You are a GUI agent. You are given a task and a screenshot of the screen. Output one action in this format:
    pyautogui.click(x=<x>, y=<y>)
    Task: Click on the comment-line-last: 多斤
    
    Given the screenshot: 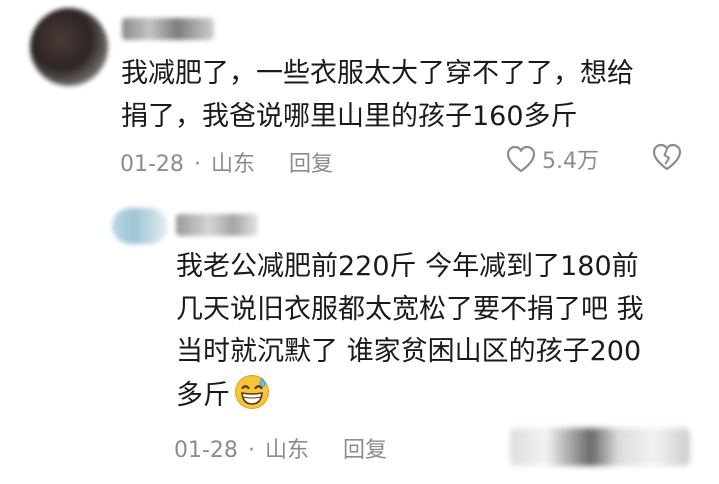 What is the action you would take?
    pyautogui.click(x=410, y=396)
    